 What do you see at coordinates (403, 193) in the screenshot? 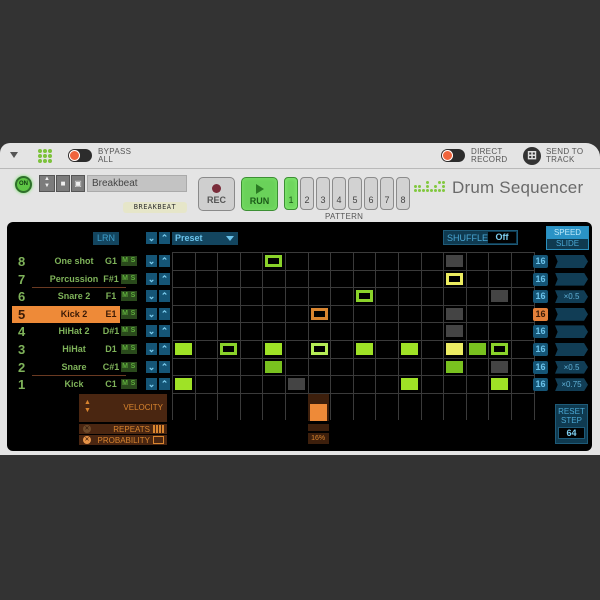
I see `pattern-button-8: 8` at bounding box center [403, 193].